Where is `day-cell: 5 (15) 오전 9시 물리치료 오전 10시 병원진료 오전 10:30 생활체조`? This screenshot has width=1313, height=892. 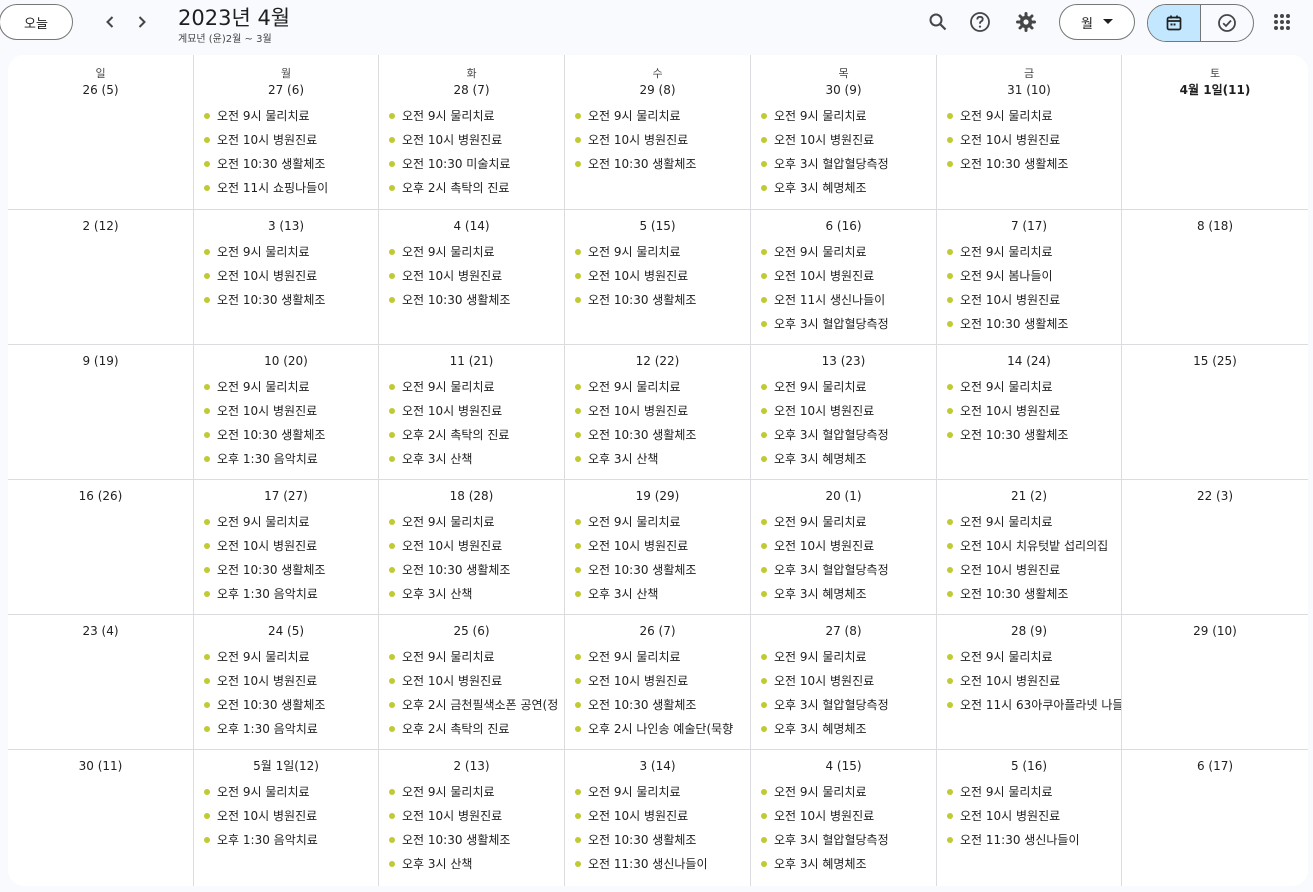 day-cell: 5 (15) 오전 9시 물리치료 오전 10시 병원진료 오전 10:30 생활체조 is located at coordinates (658, 277).